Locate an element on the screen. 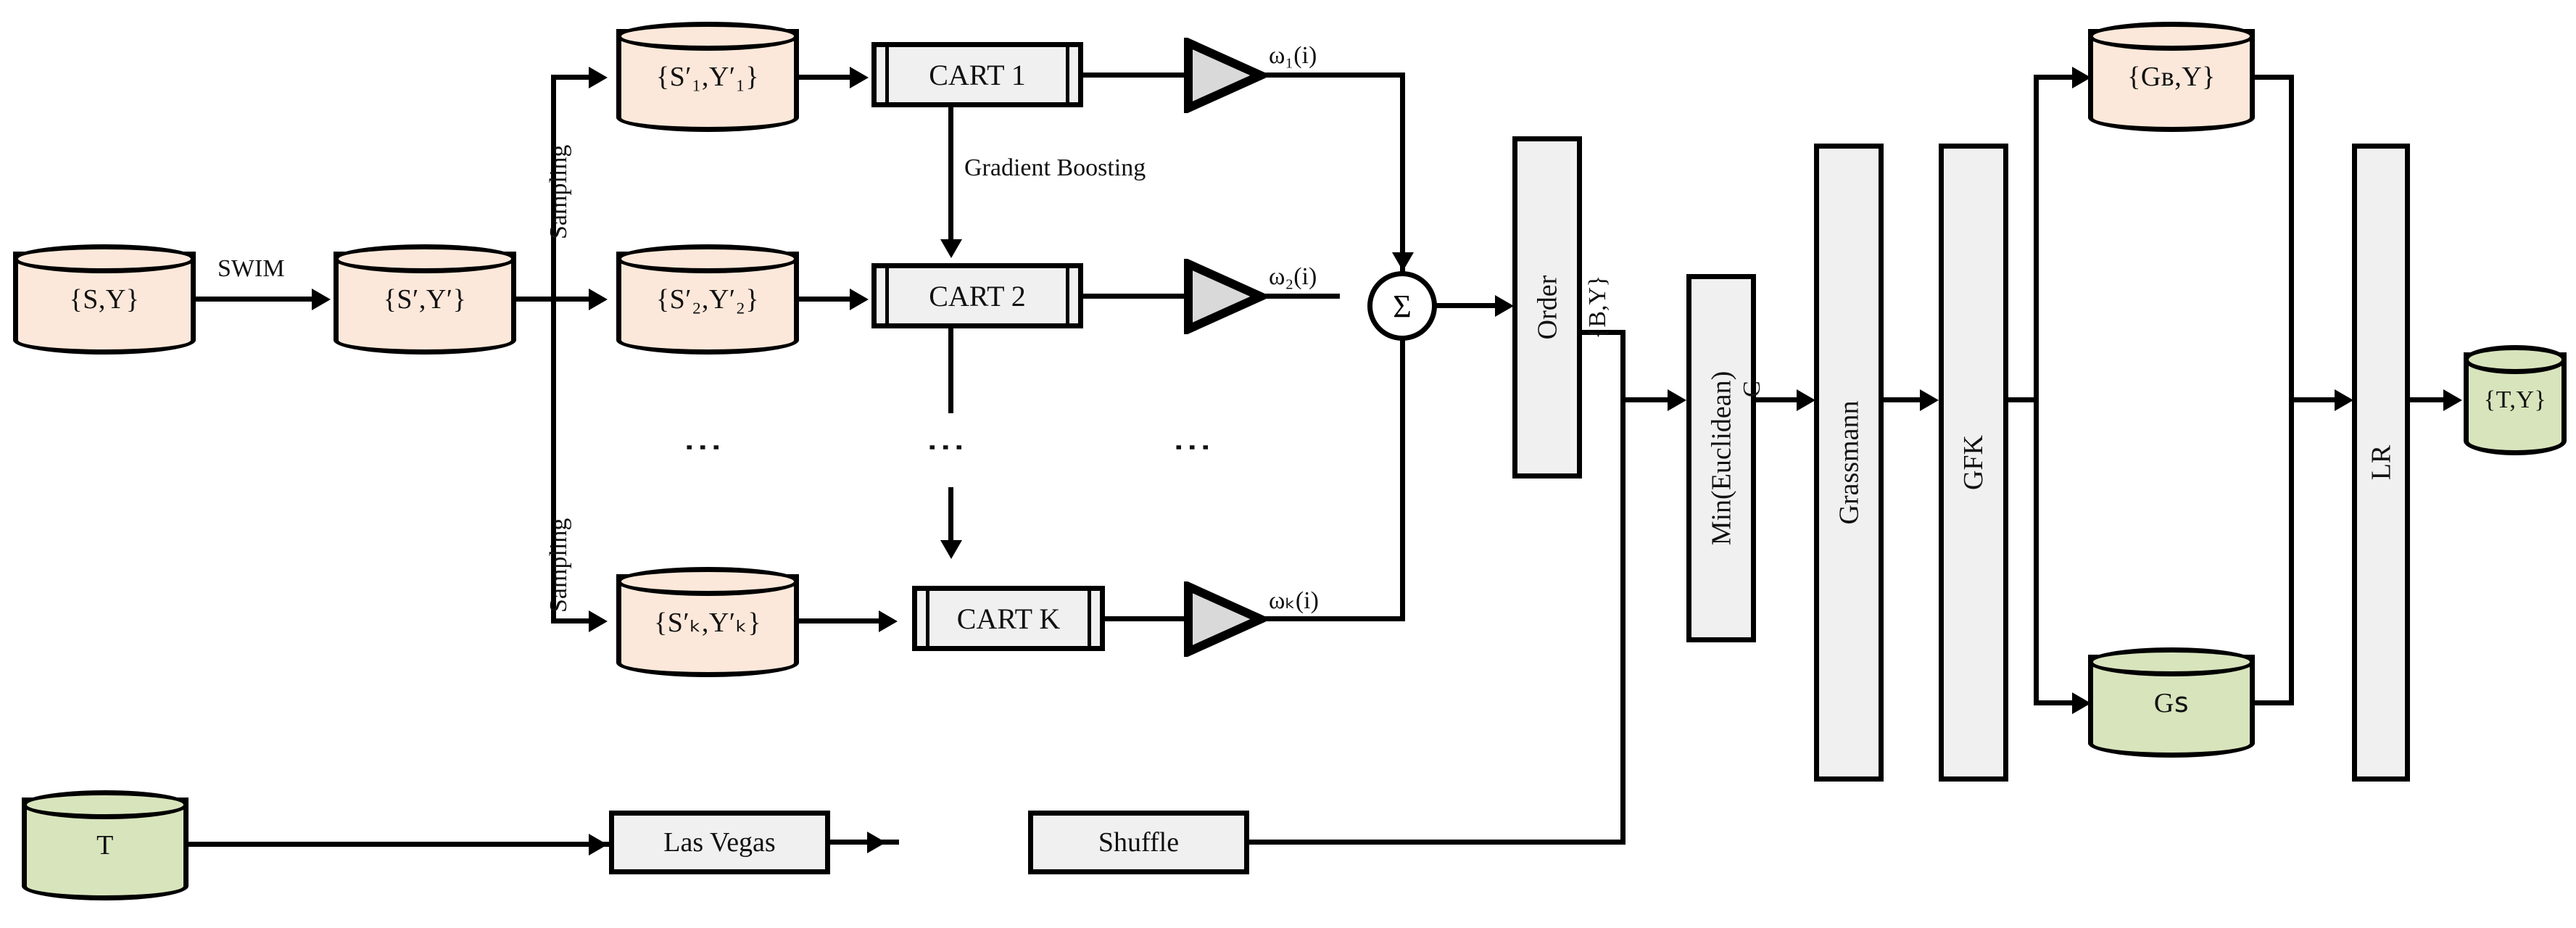 The height and width of the screenshot is (928, 2576). edge-split-to-gc is located at coordinates (2055, 702).